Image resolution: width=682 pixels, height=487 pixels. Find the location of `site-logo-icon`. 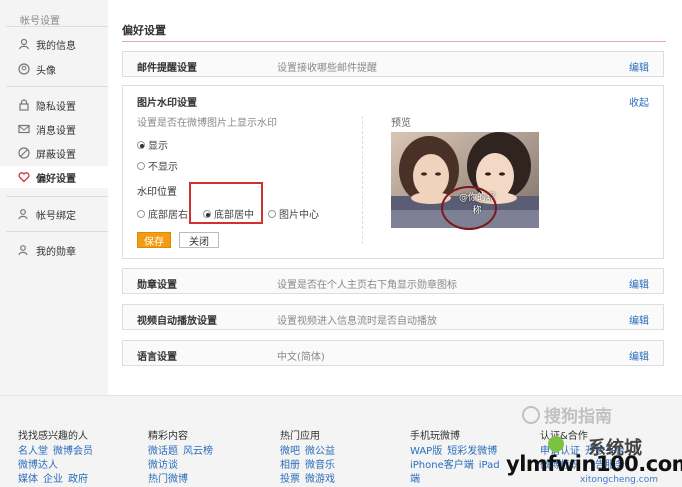

site-logo-icon is located at coordinates (556, 444).